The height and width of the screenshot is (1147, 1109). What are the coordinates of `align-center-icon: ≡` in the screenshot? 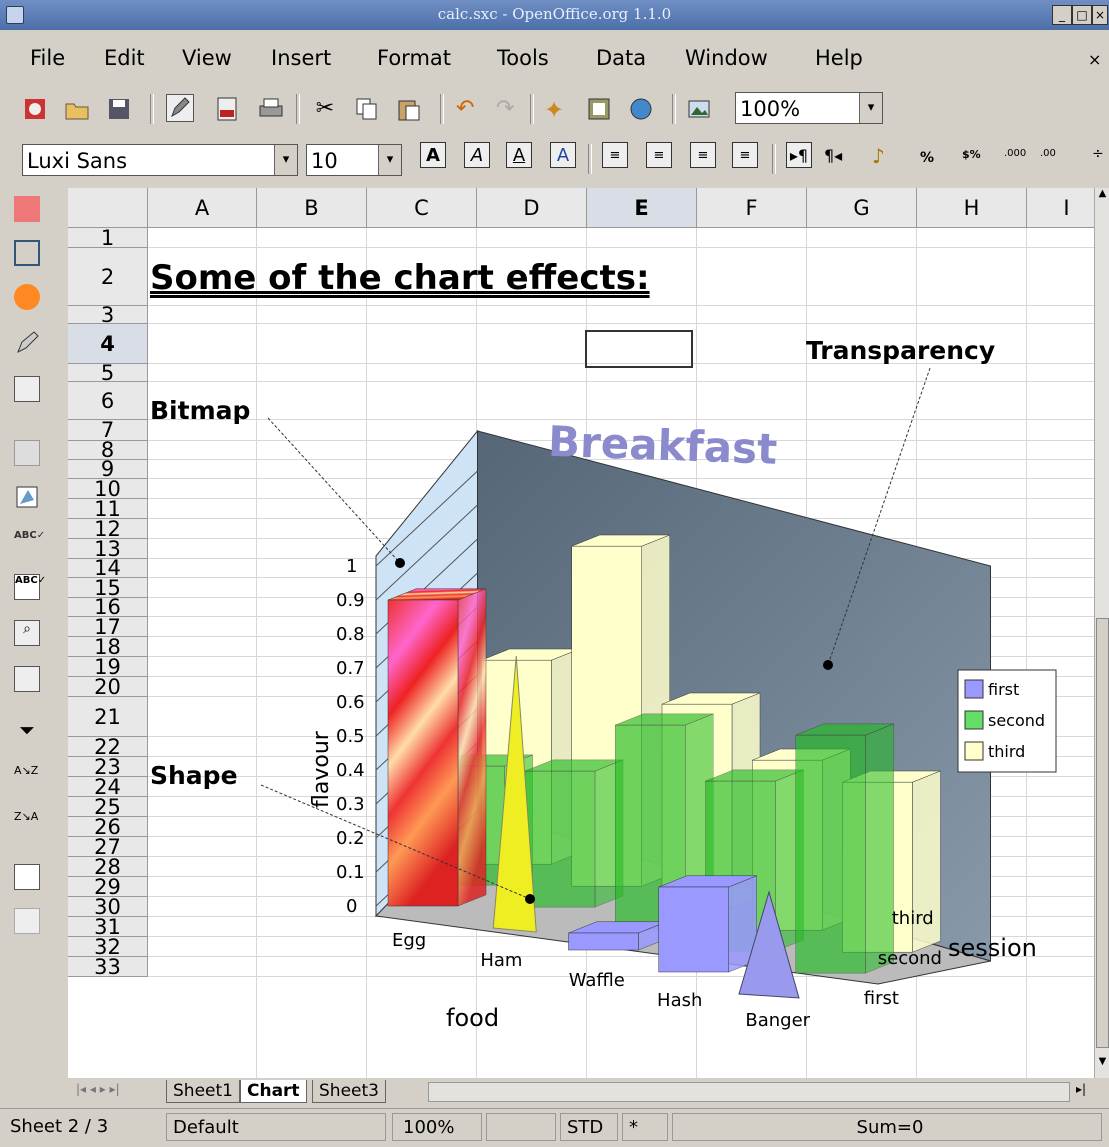 It's located at (659, 155).